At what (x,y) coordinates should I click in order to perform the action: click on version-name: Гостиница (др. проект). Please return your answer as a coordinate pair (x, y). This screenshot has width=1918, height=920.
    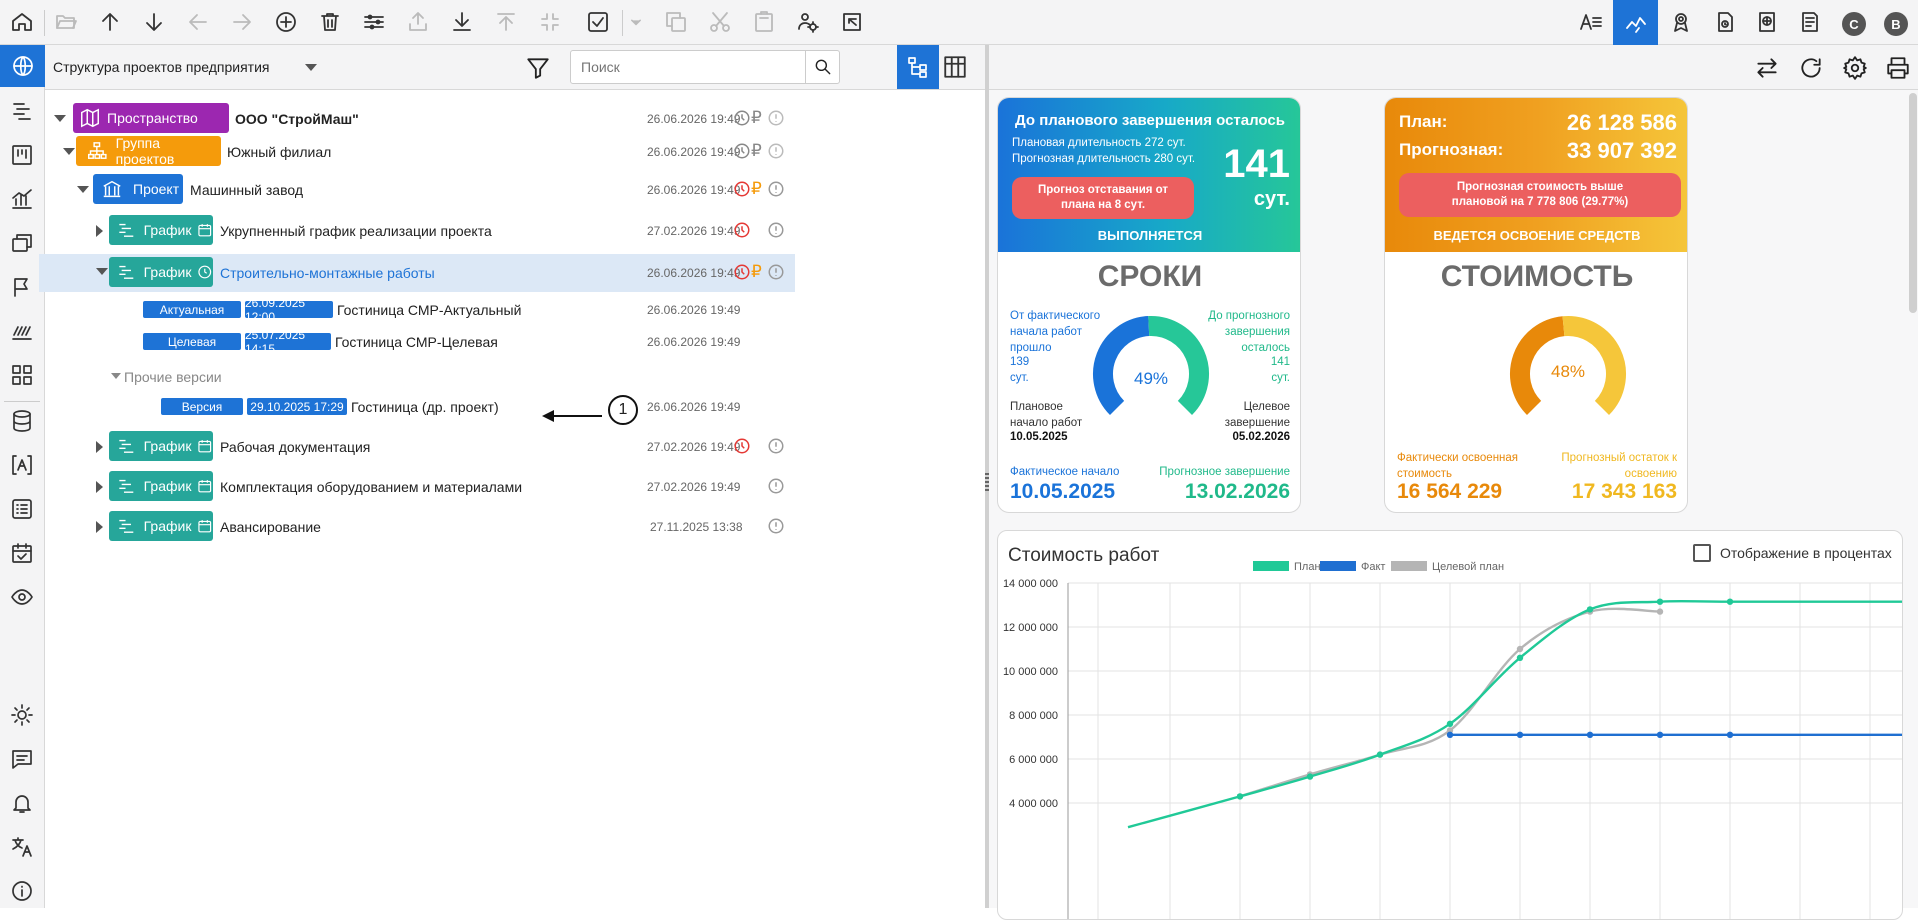
    Looking at the image, I should click on (425, 407).